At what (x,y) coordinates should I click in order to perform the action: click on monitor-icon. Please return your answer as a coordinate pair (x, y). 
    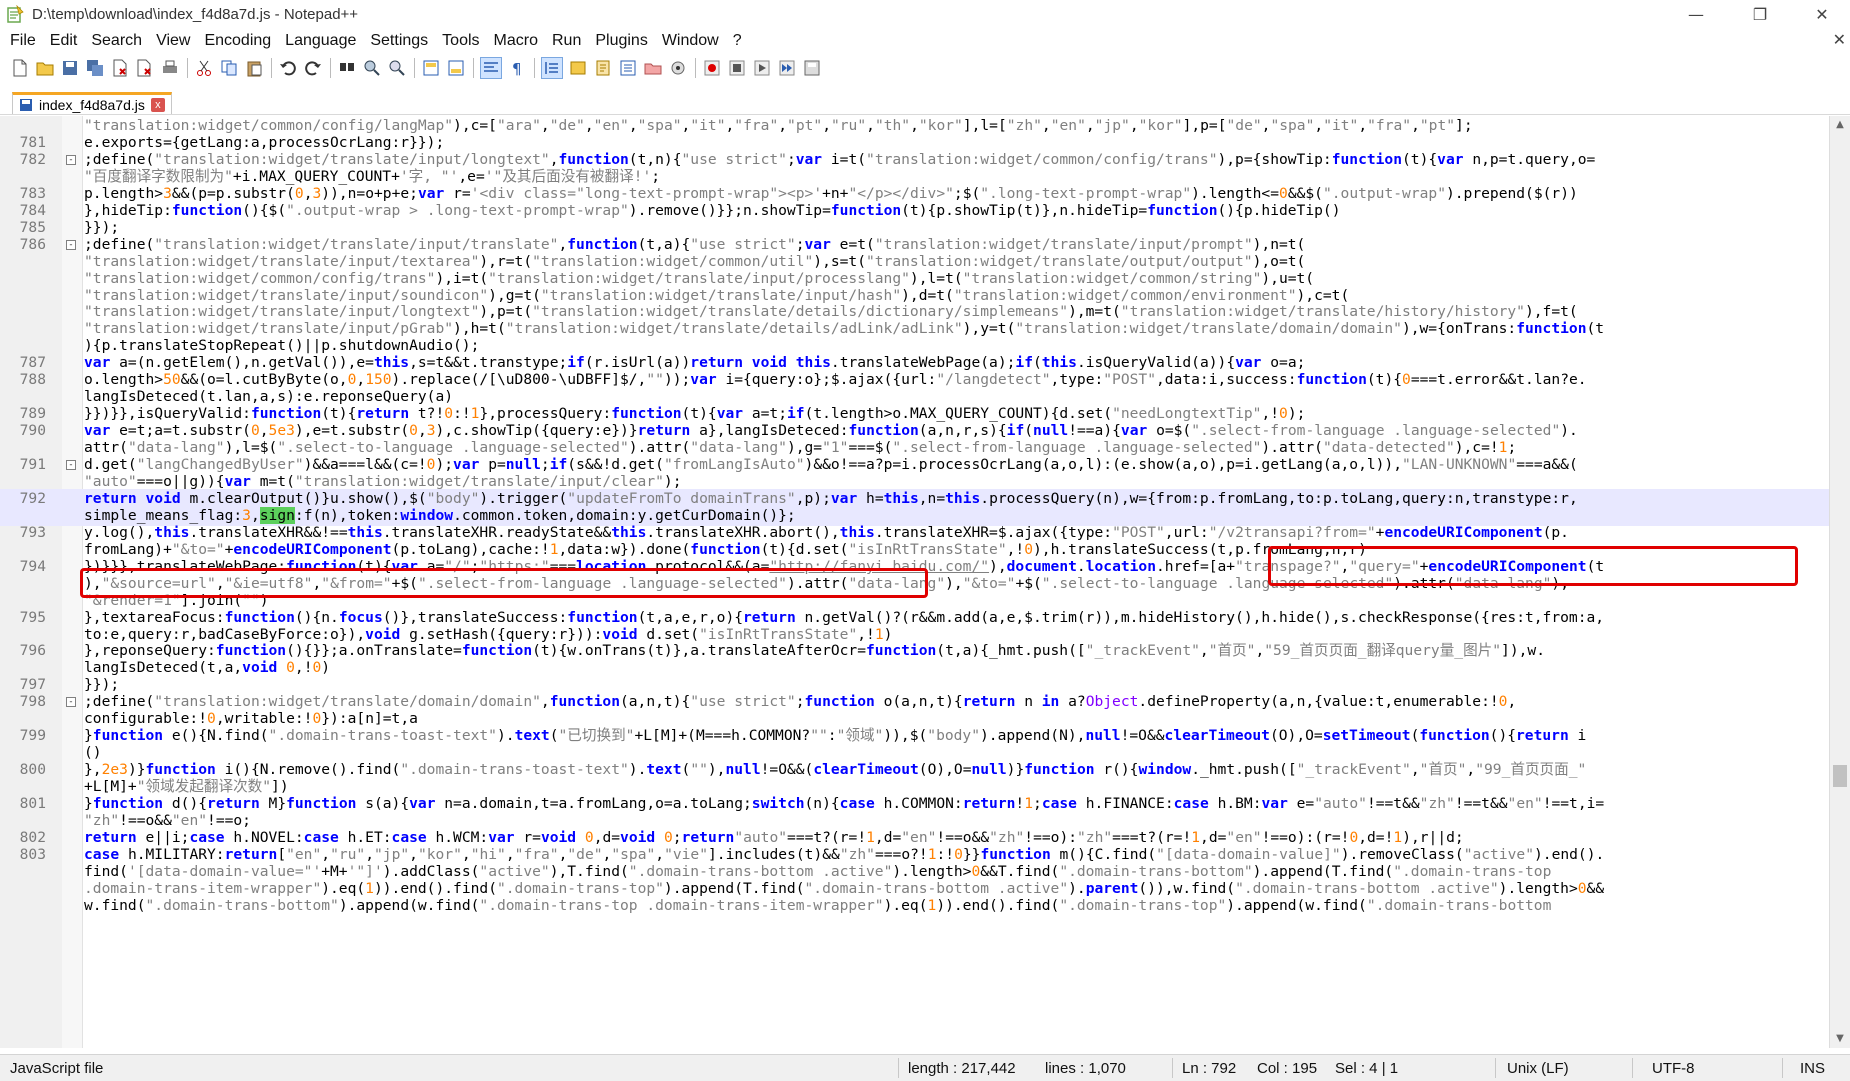
    Looking at the image, I should click on (678, 68).